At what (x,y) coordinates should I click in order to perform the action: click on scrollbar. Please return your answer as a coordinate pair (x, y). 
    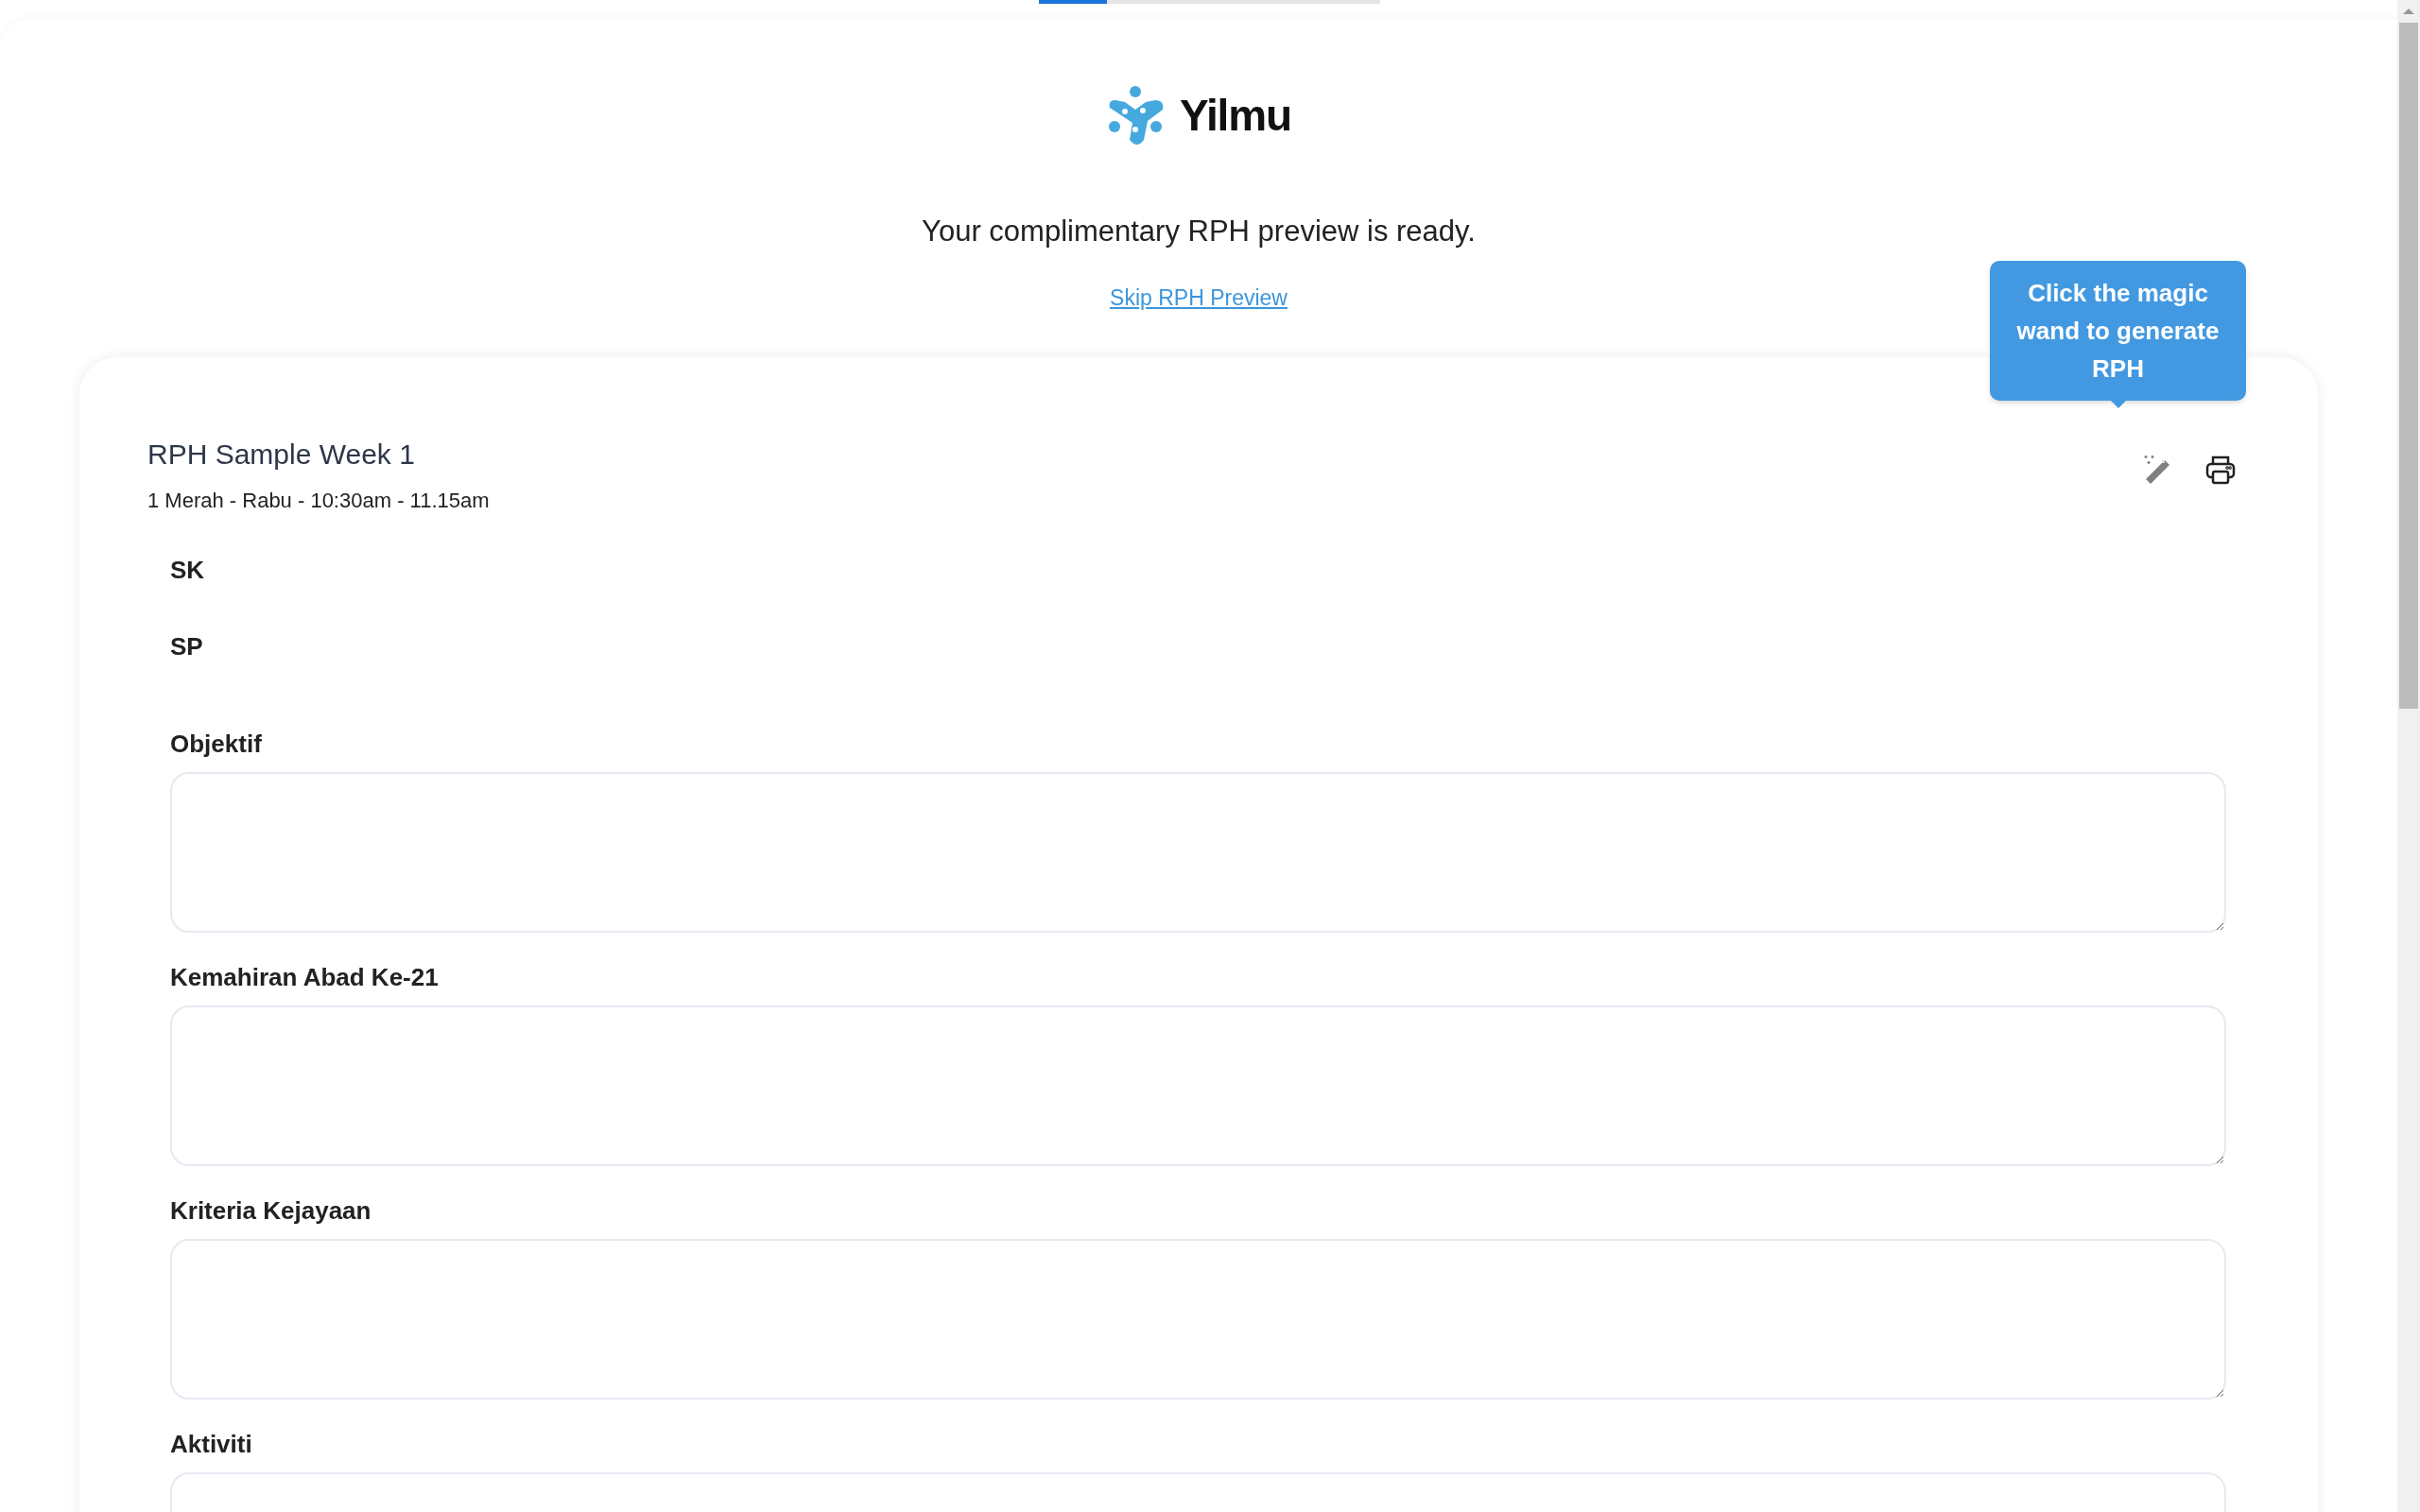
    Looking at the image, I should click on (2408, 756).